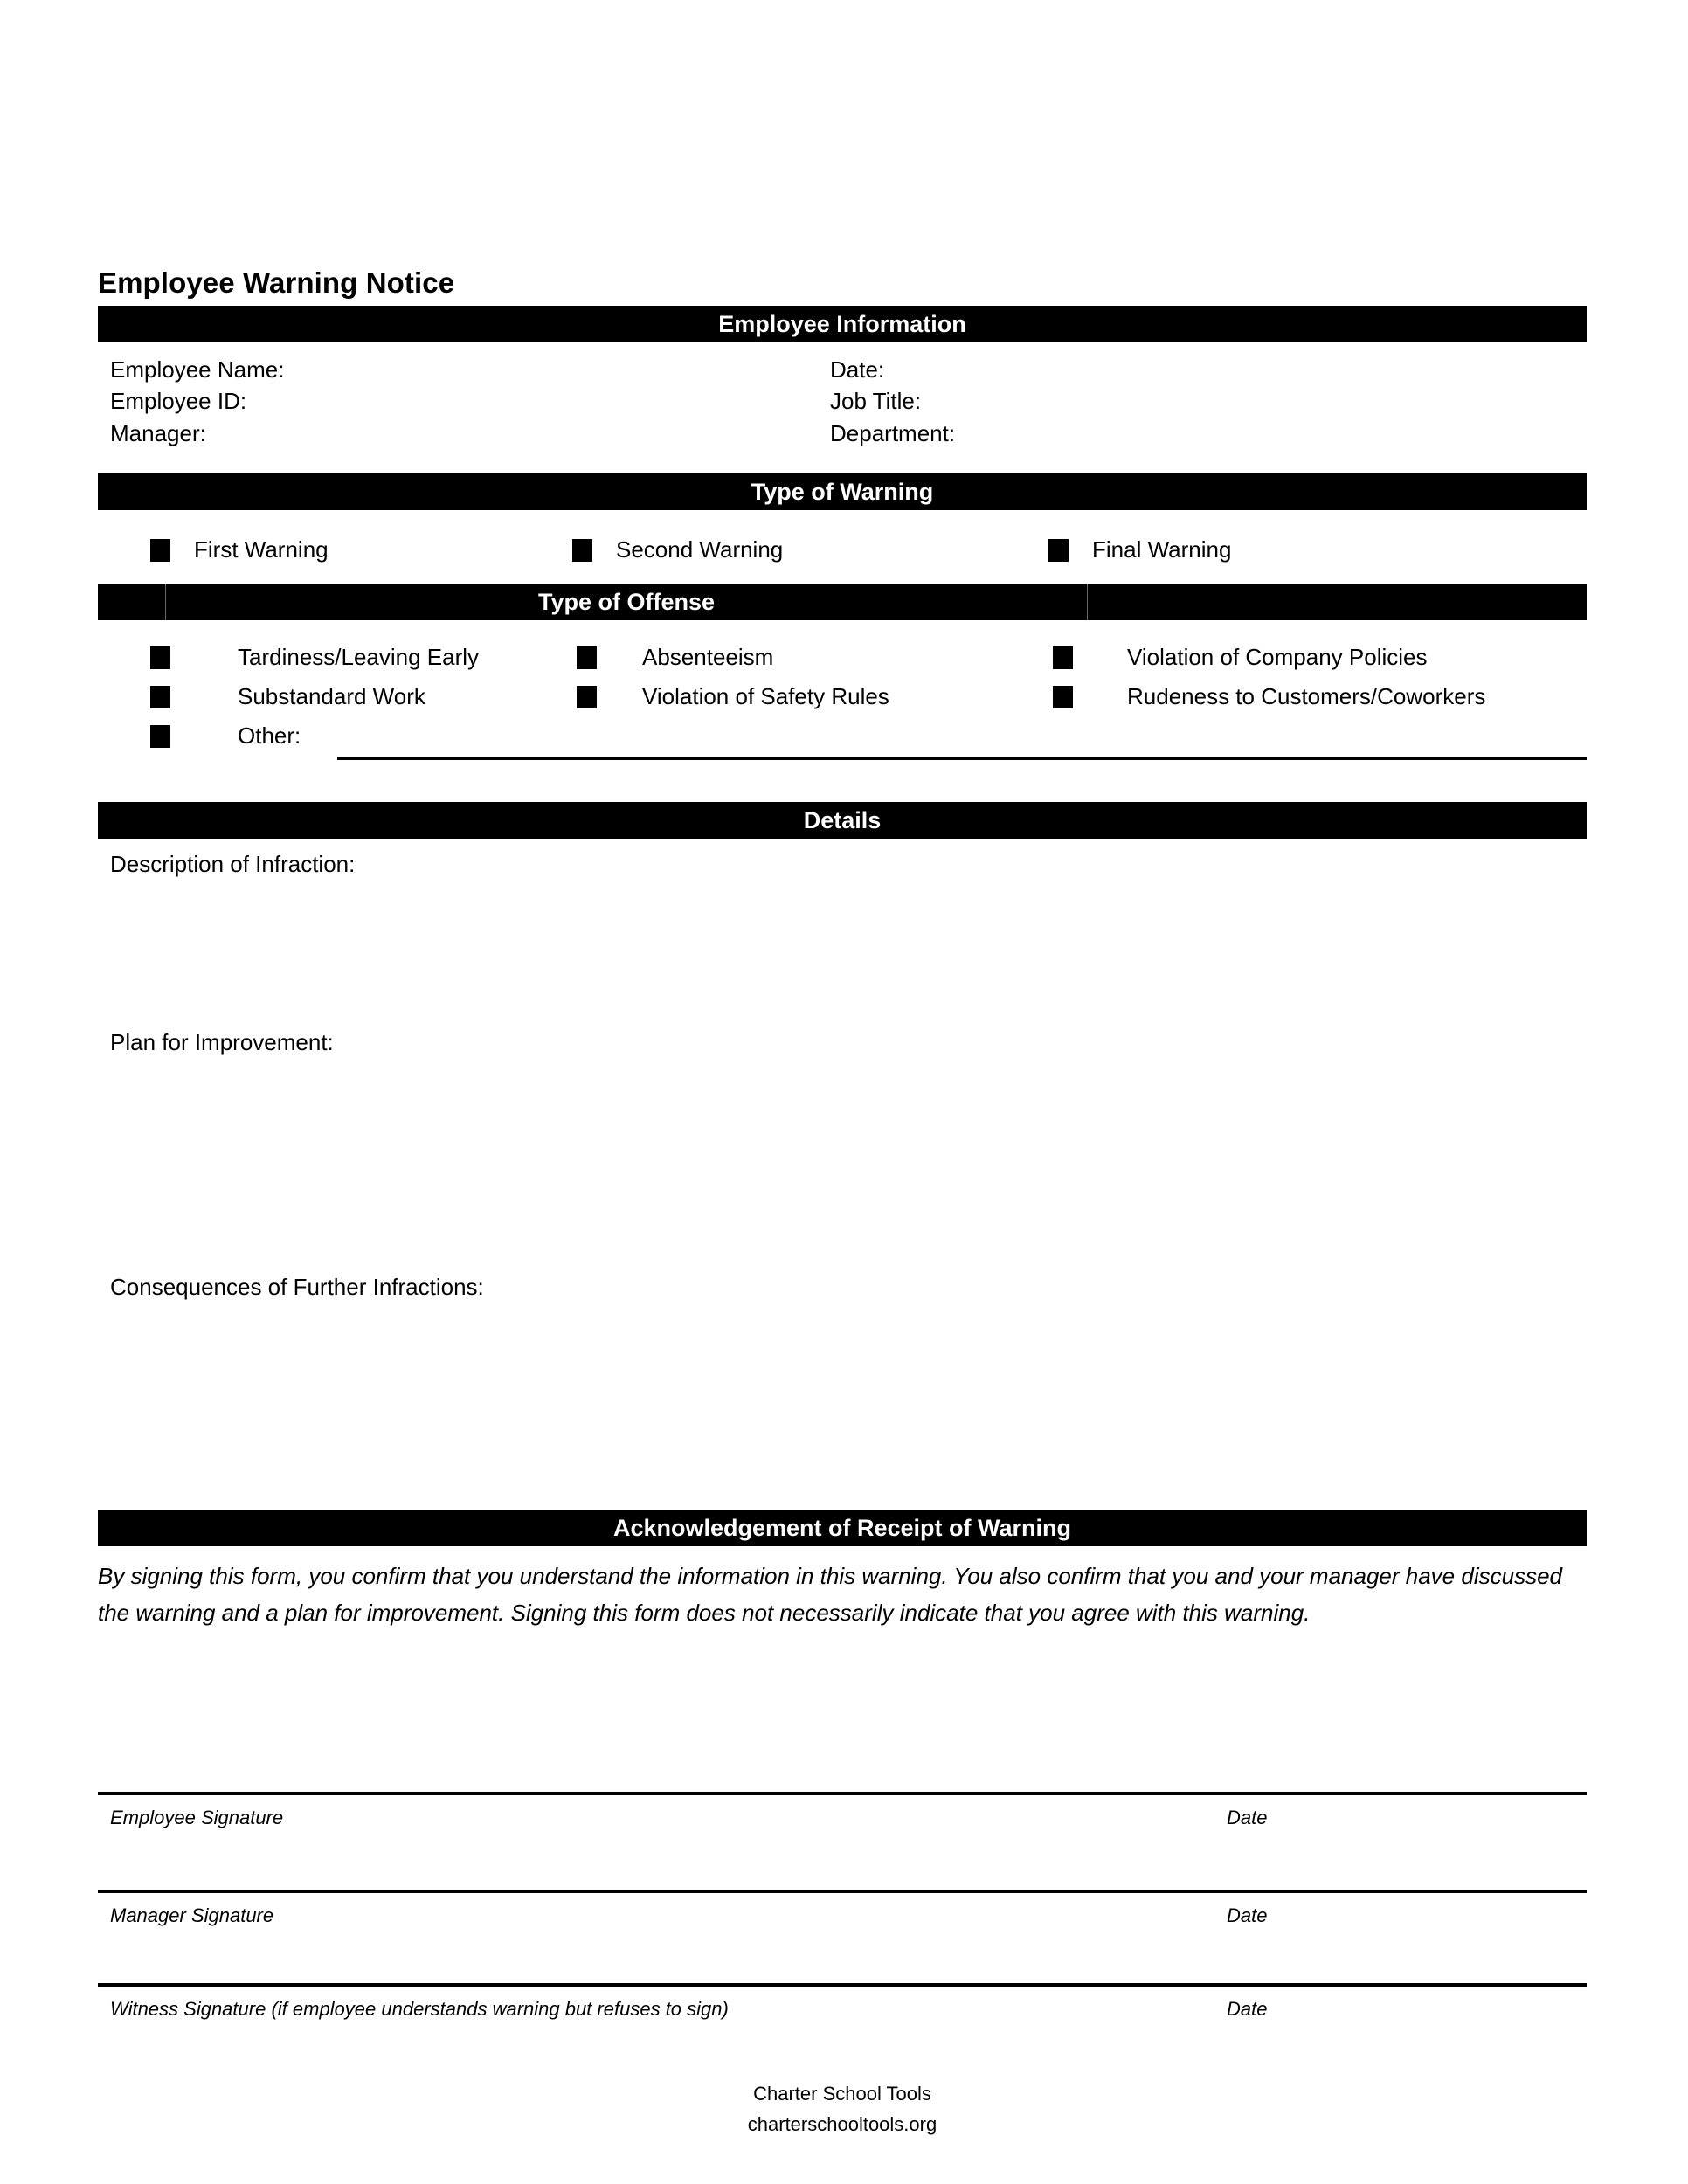 The image size is (1688, 2184). What do you see at coordinates (707, 657) in the screenshot?
I see `checkbox-label-absenteeism: Absenteeism` at bounding box center [707, 657].